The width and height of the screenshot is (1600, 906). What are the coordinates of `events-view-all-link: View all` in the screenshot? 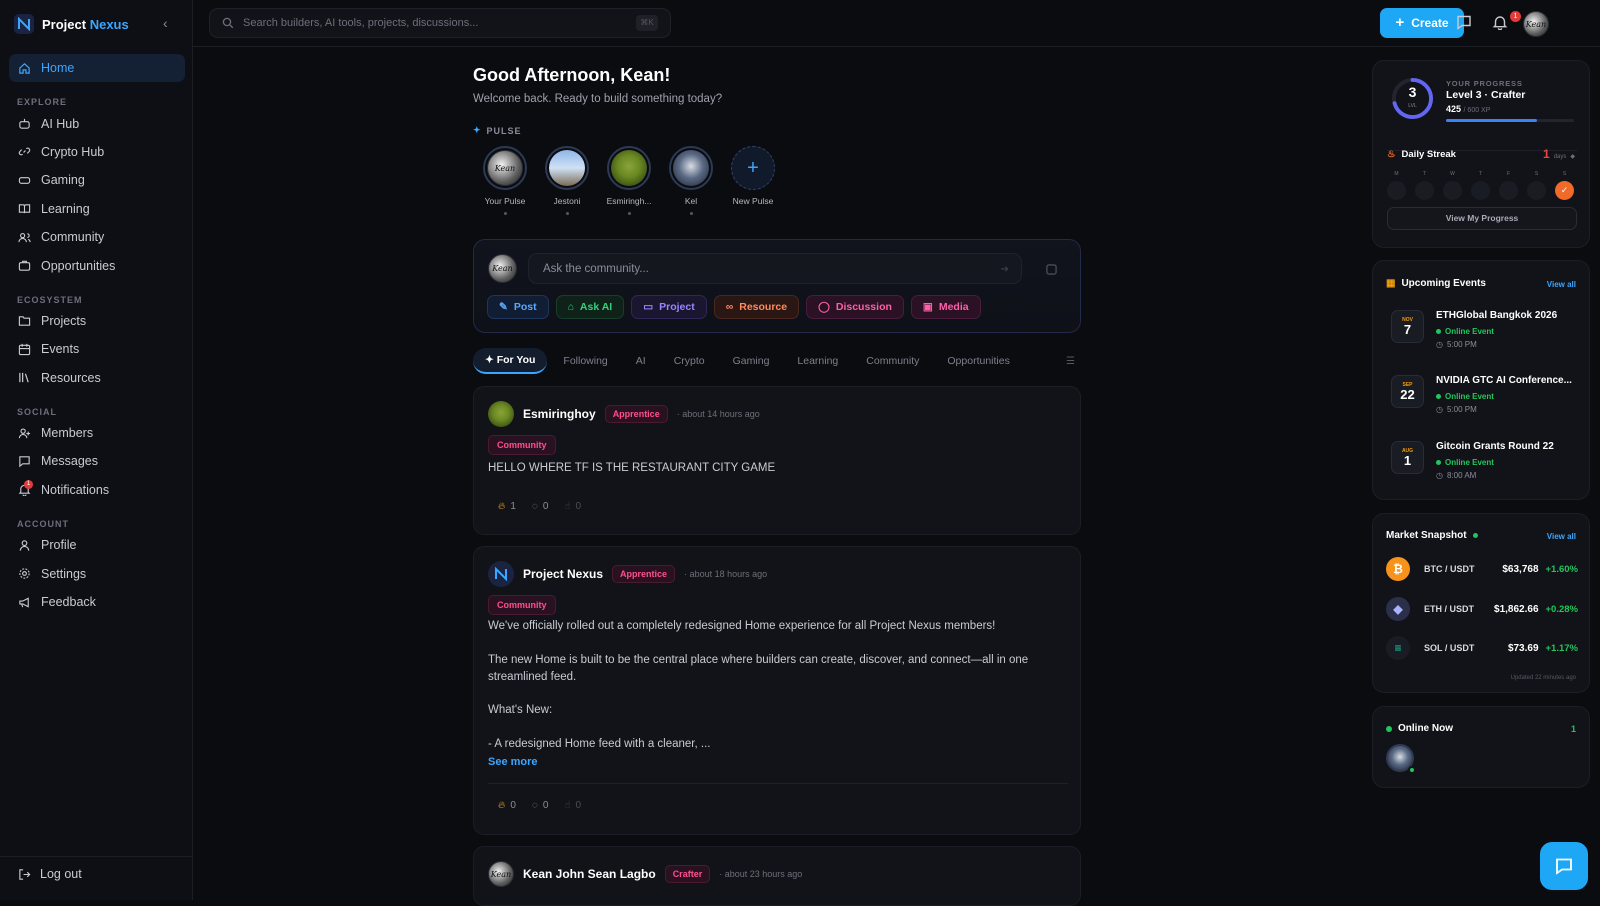 It's located at (1561, 284).